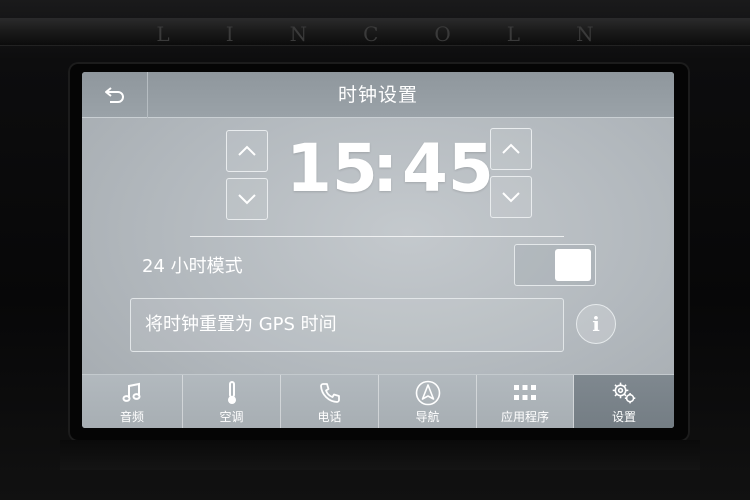  Describe the element at coordinates (347, 325) in the screenshot. I see `reset-to-gps-button: 将时钟重置为 GPS 时间` at that location.